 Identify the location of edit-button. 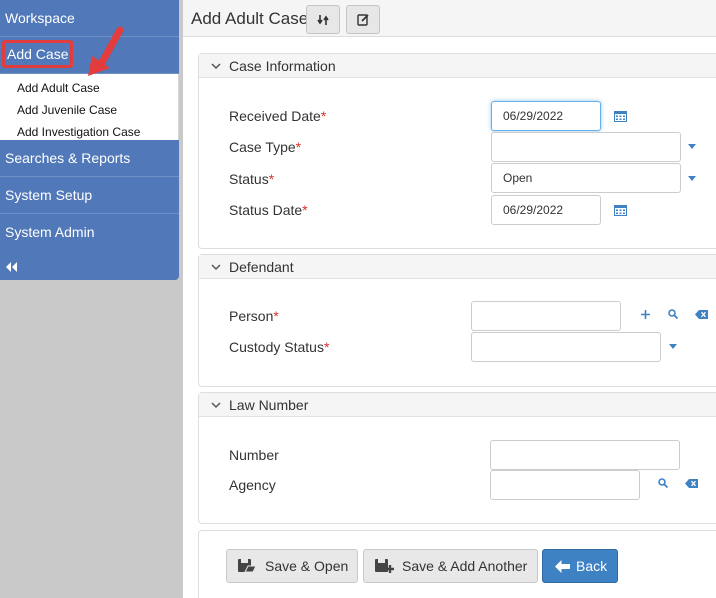
(363, 19).